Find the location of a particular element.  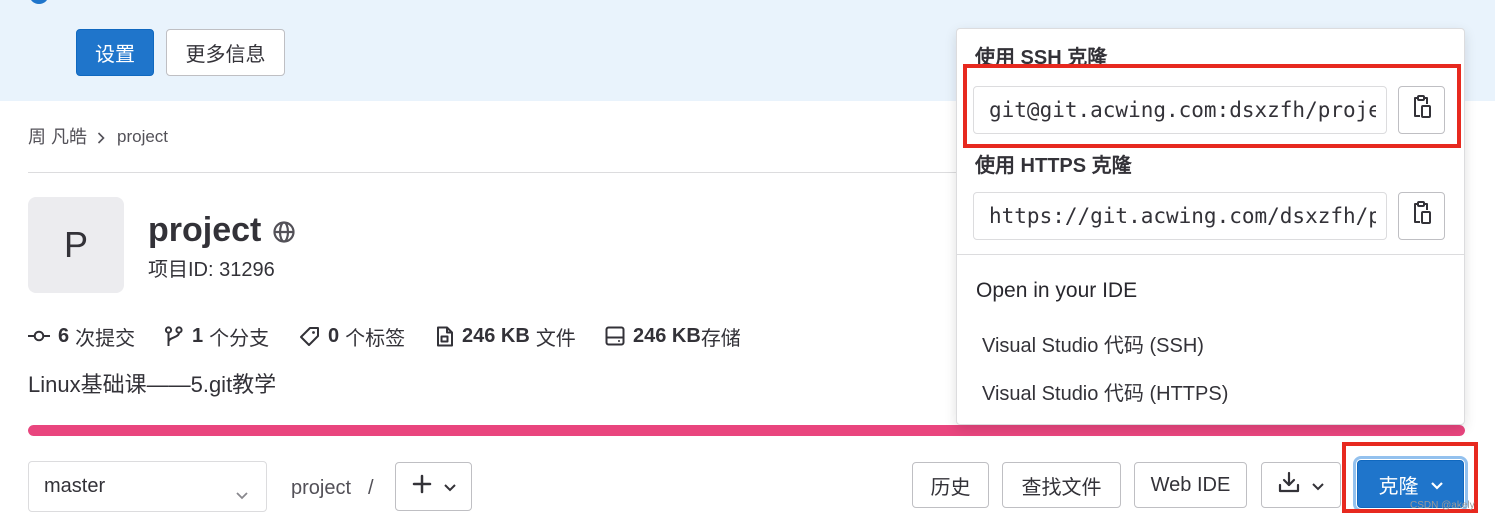

storage-size: 246 KB is located at coordinates (667, 335).